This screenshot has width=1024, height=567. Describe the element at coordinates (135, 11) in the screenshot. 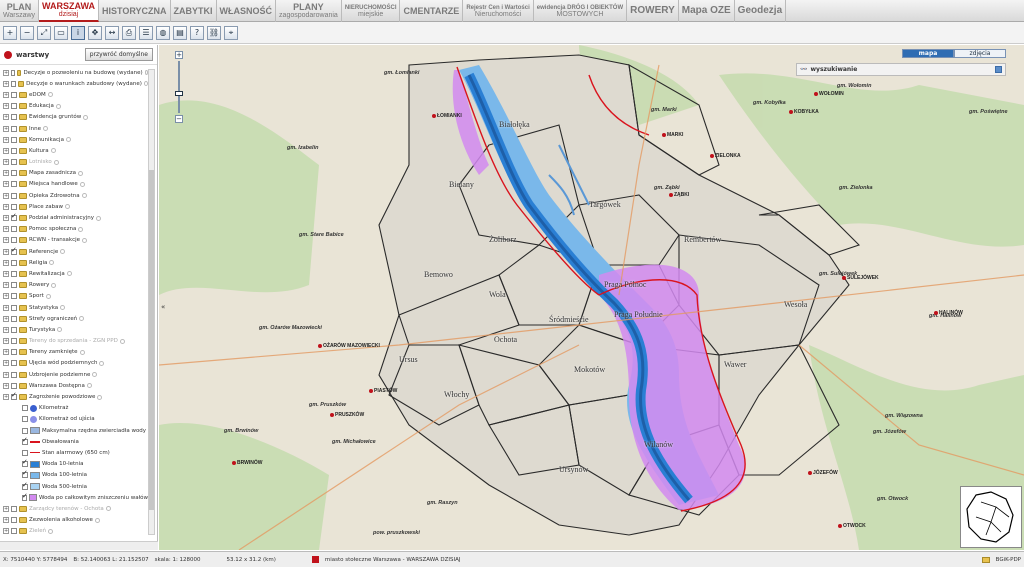

I see `tab-2: HISTORYCZNA` at that location.